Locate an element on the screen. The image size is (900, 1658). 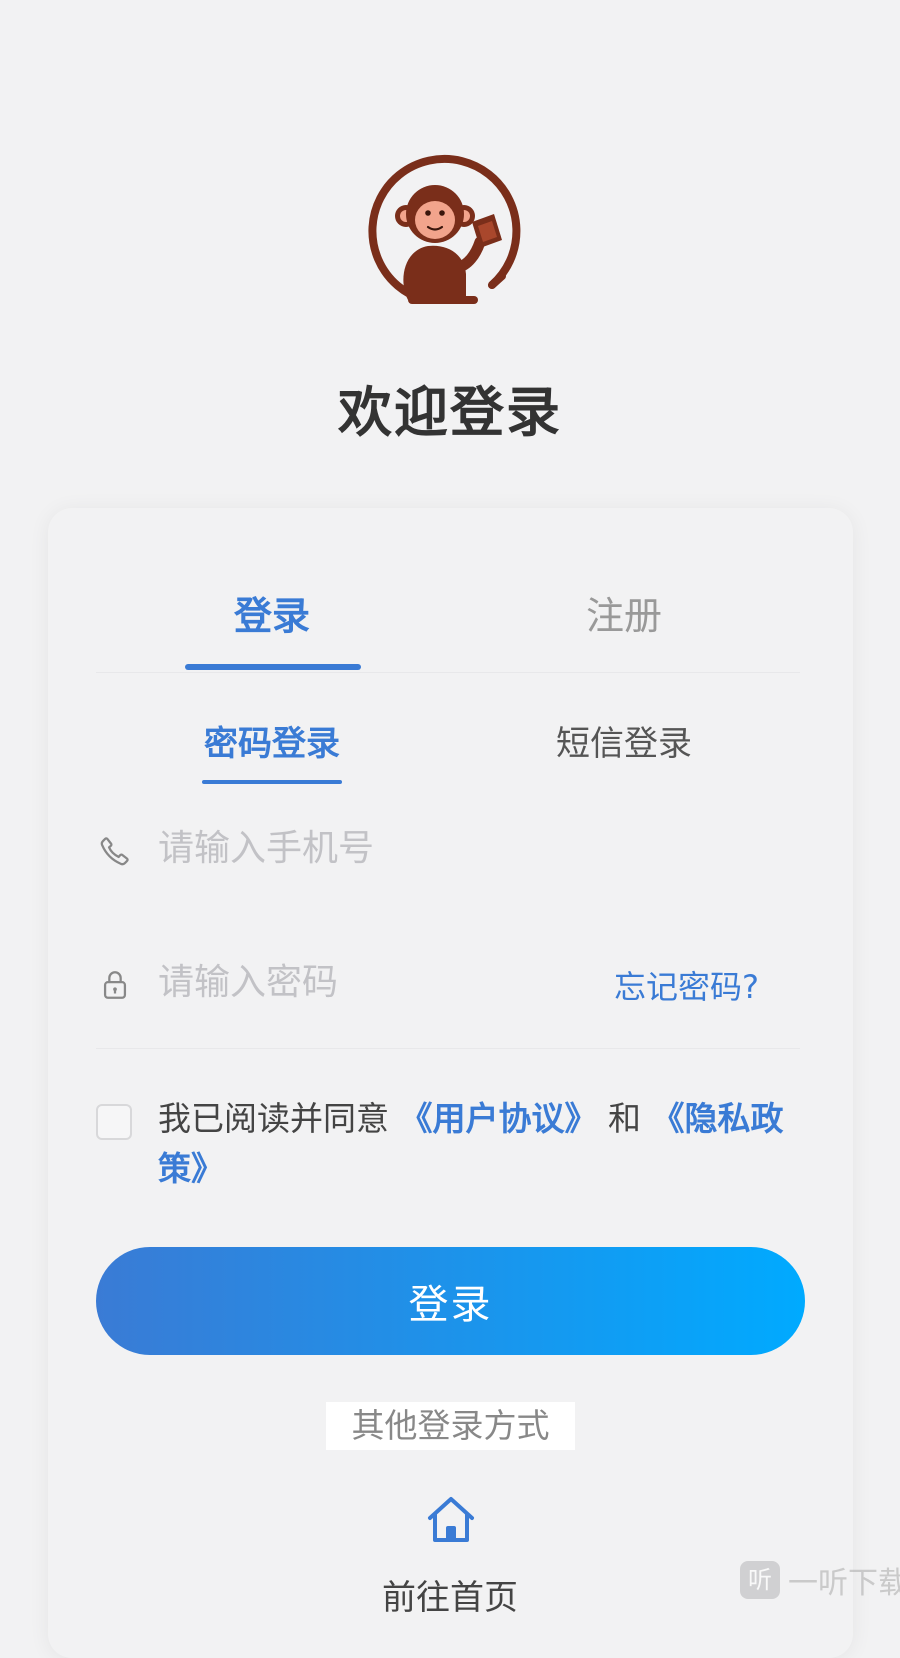
tab-login: 登录 is located at coordinates (272, 616).